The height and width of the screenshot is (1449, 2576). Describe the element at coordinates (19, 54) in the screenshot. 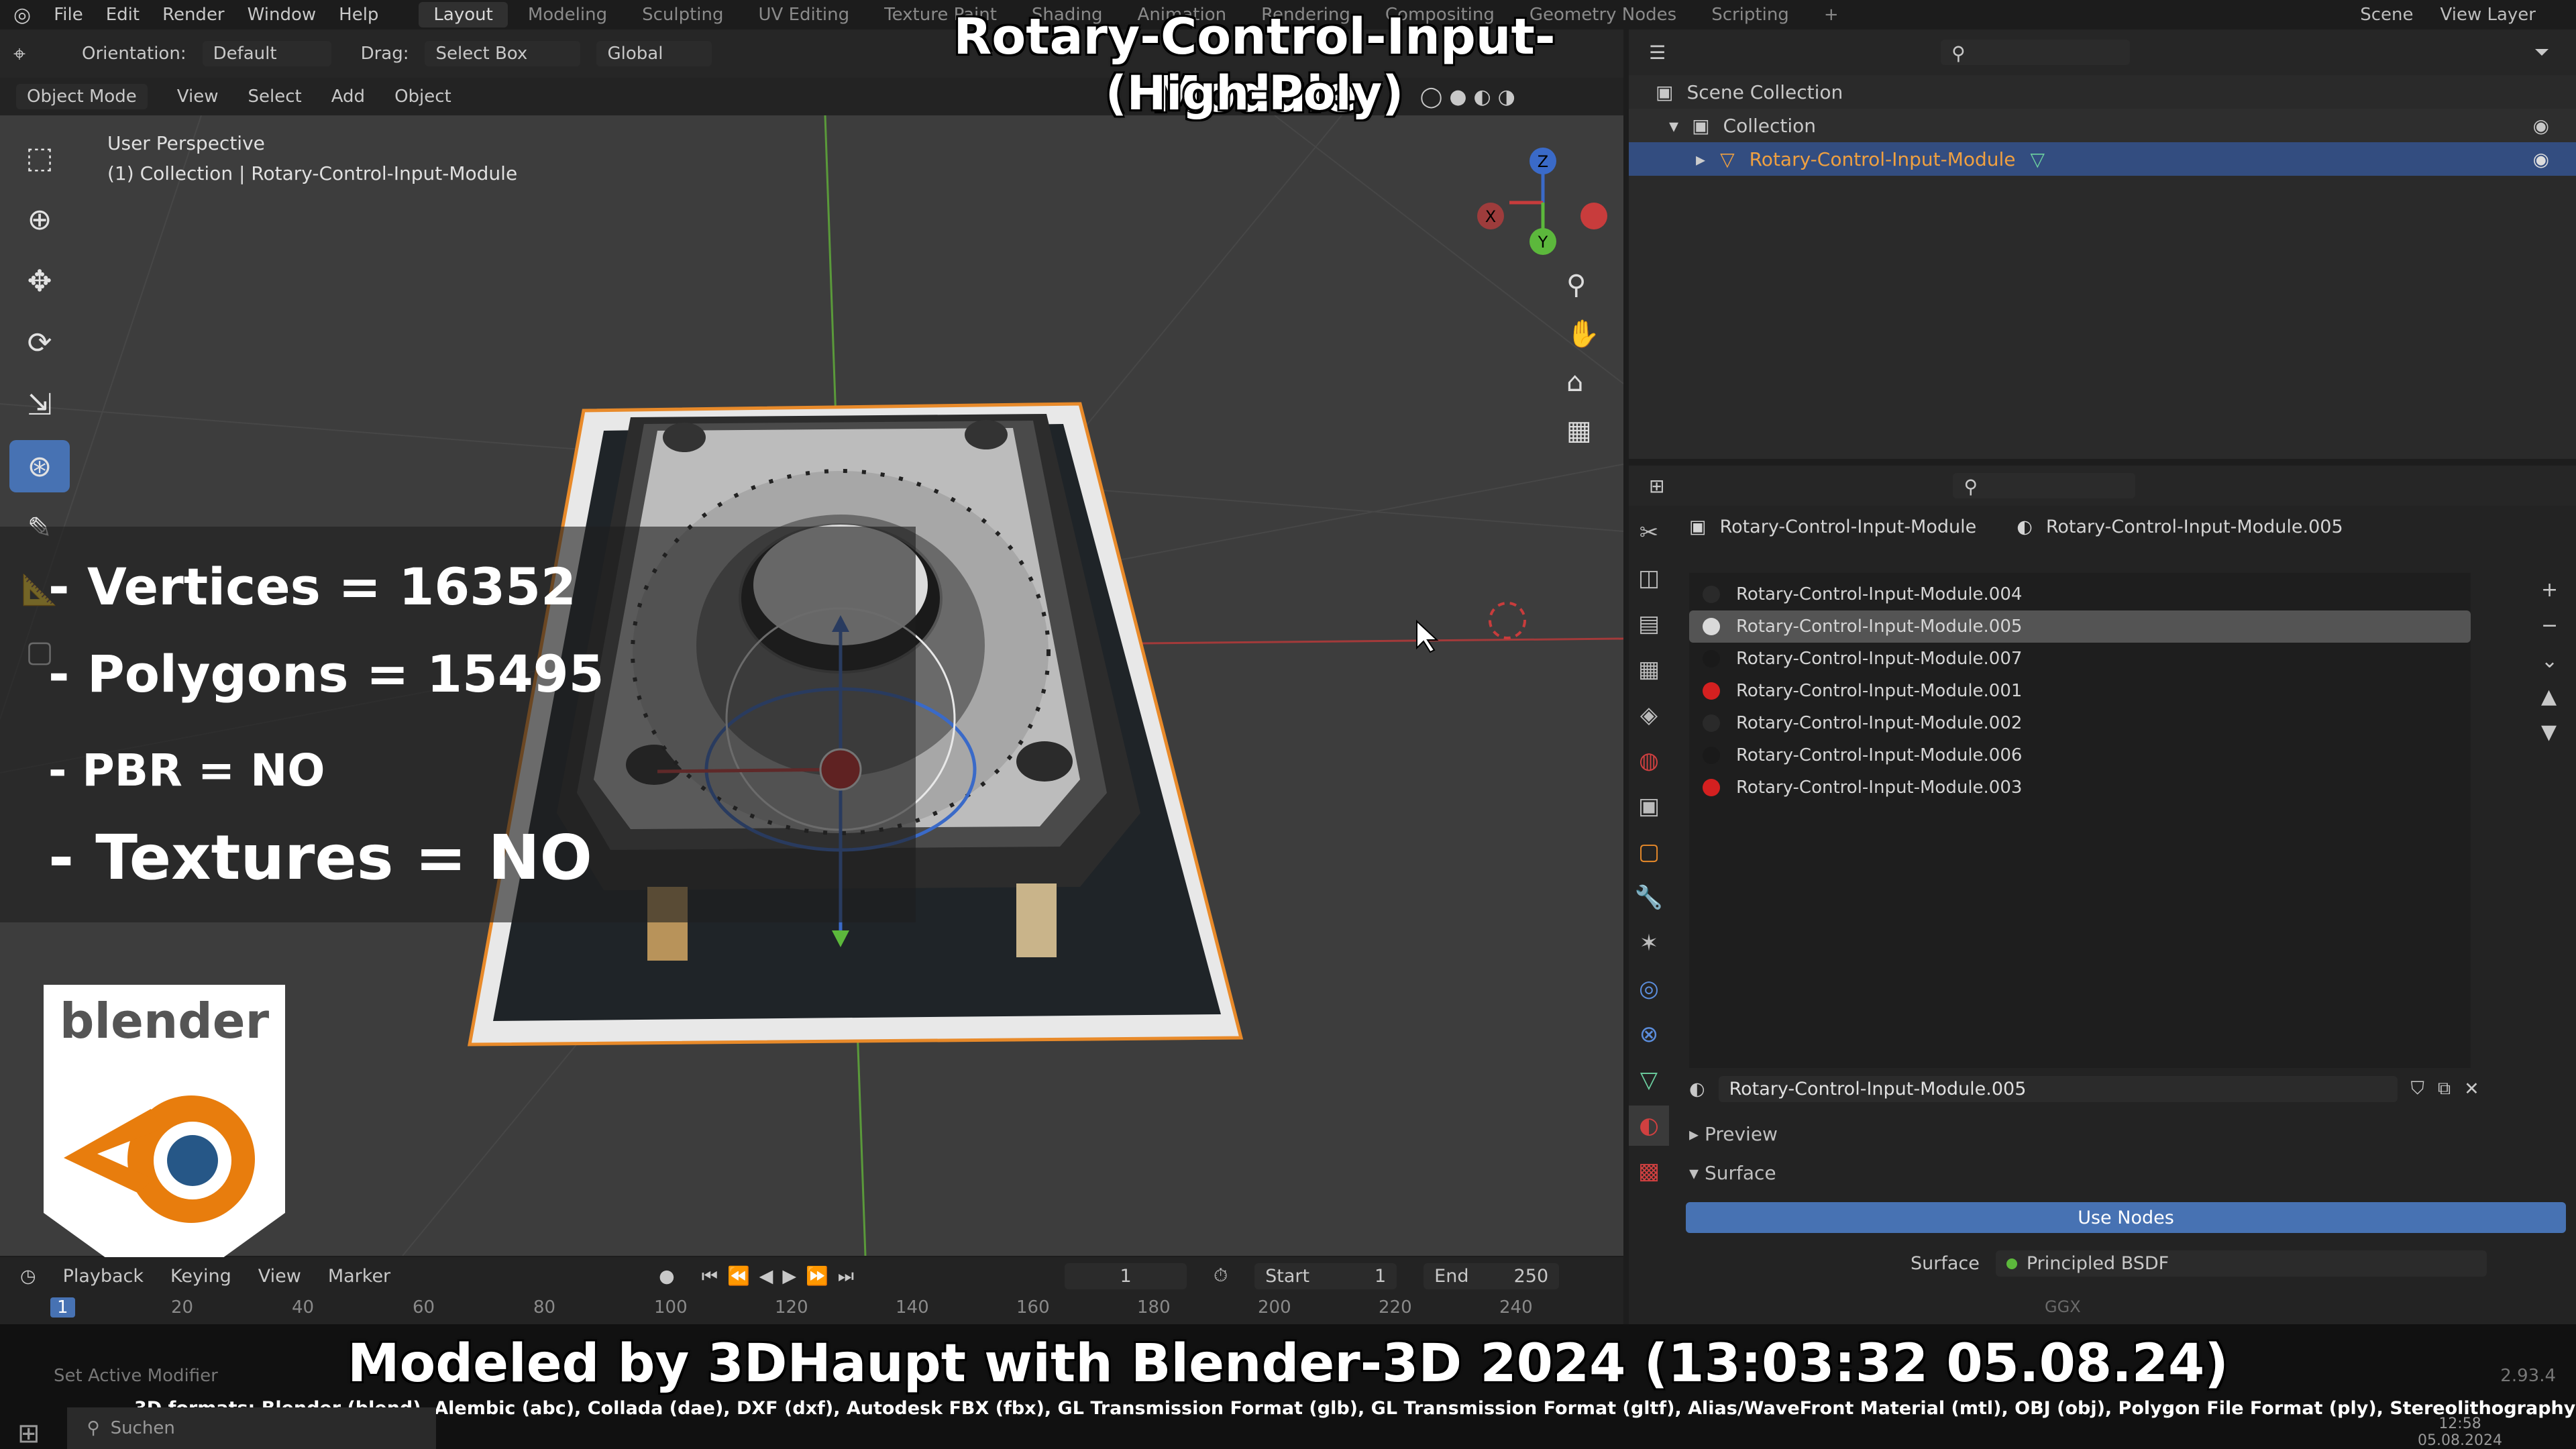

I see `editor-type-icon: ⌖` at that location.